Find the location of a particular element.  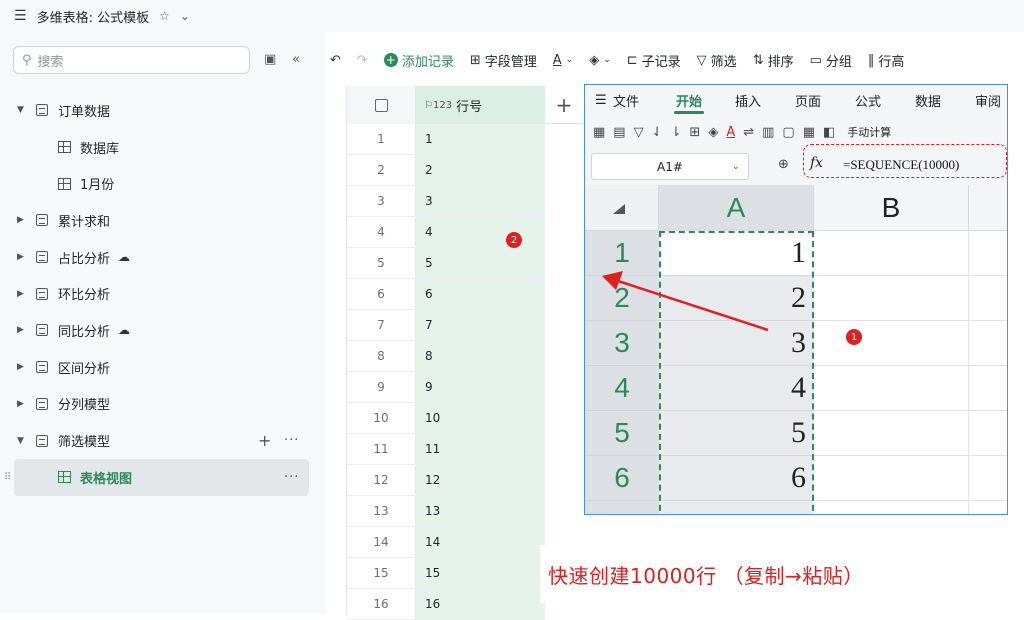

undo-button: ↶ is located at coordinates (335, 60).